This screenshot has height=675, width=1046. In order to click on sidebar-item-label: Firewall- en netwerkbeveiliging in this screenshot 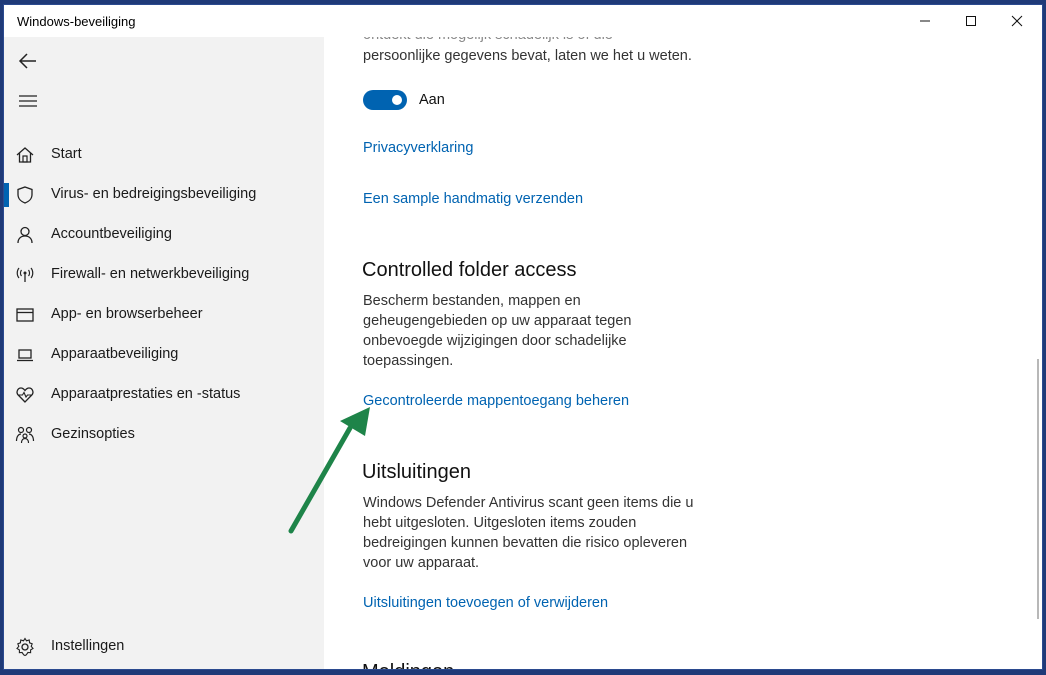, I will do `click(150, 274)`.